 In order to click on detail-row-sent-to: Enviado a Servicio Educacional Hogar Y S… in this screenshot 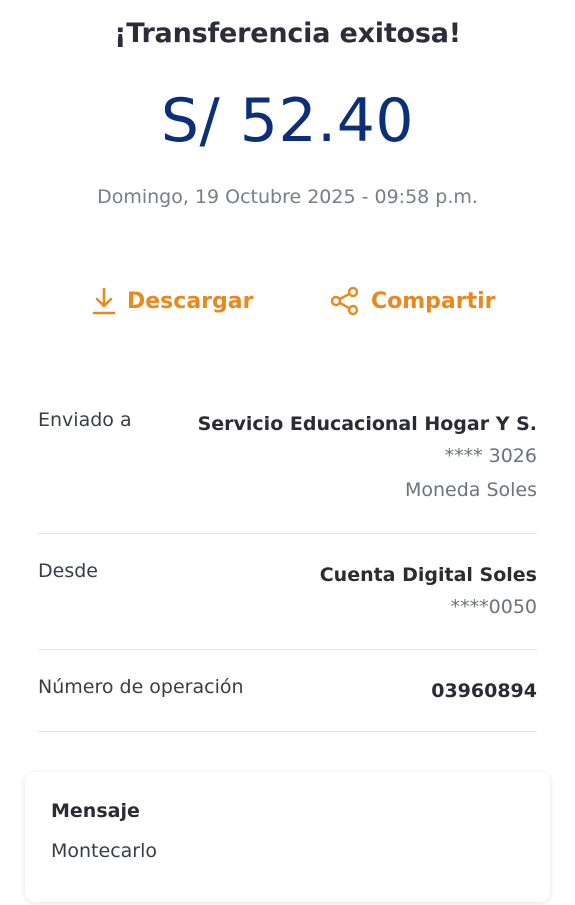, I will do `click(287, 471)`.